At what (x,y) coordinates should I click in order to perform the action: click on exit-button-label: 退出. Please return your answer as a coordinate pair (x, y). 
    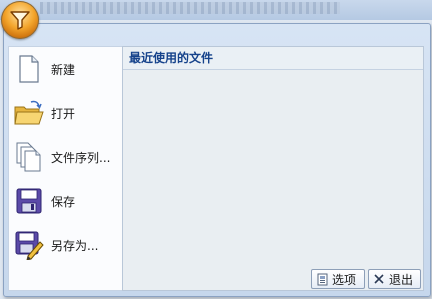
    Looking at the image, I should click on (401, 279).